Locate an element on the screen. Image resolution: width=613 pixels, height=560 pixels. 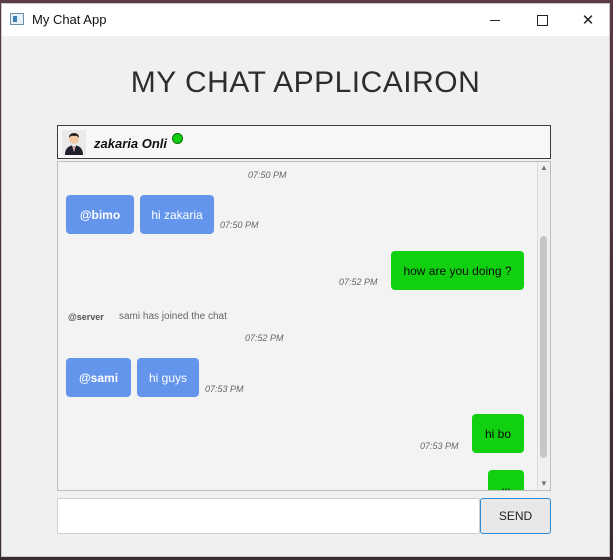
message-bubble-sender: @sami is located at coordinates (98, 377).